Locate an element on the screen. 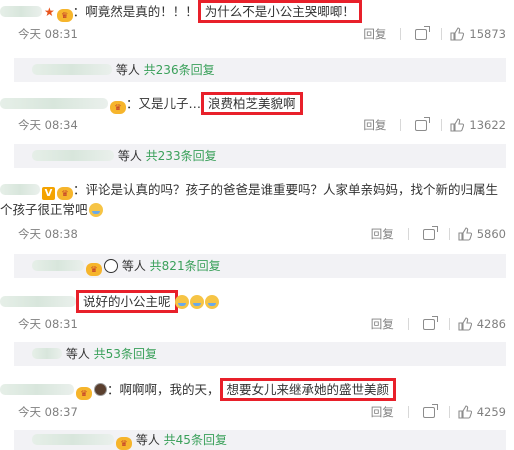  comment-actions: 回复 15873 is located at coordinates (434, 33).